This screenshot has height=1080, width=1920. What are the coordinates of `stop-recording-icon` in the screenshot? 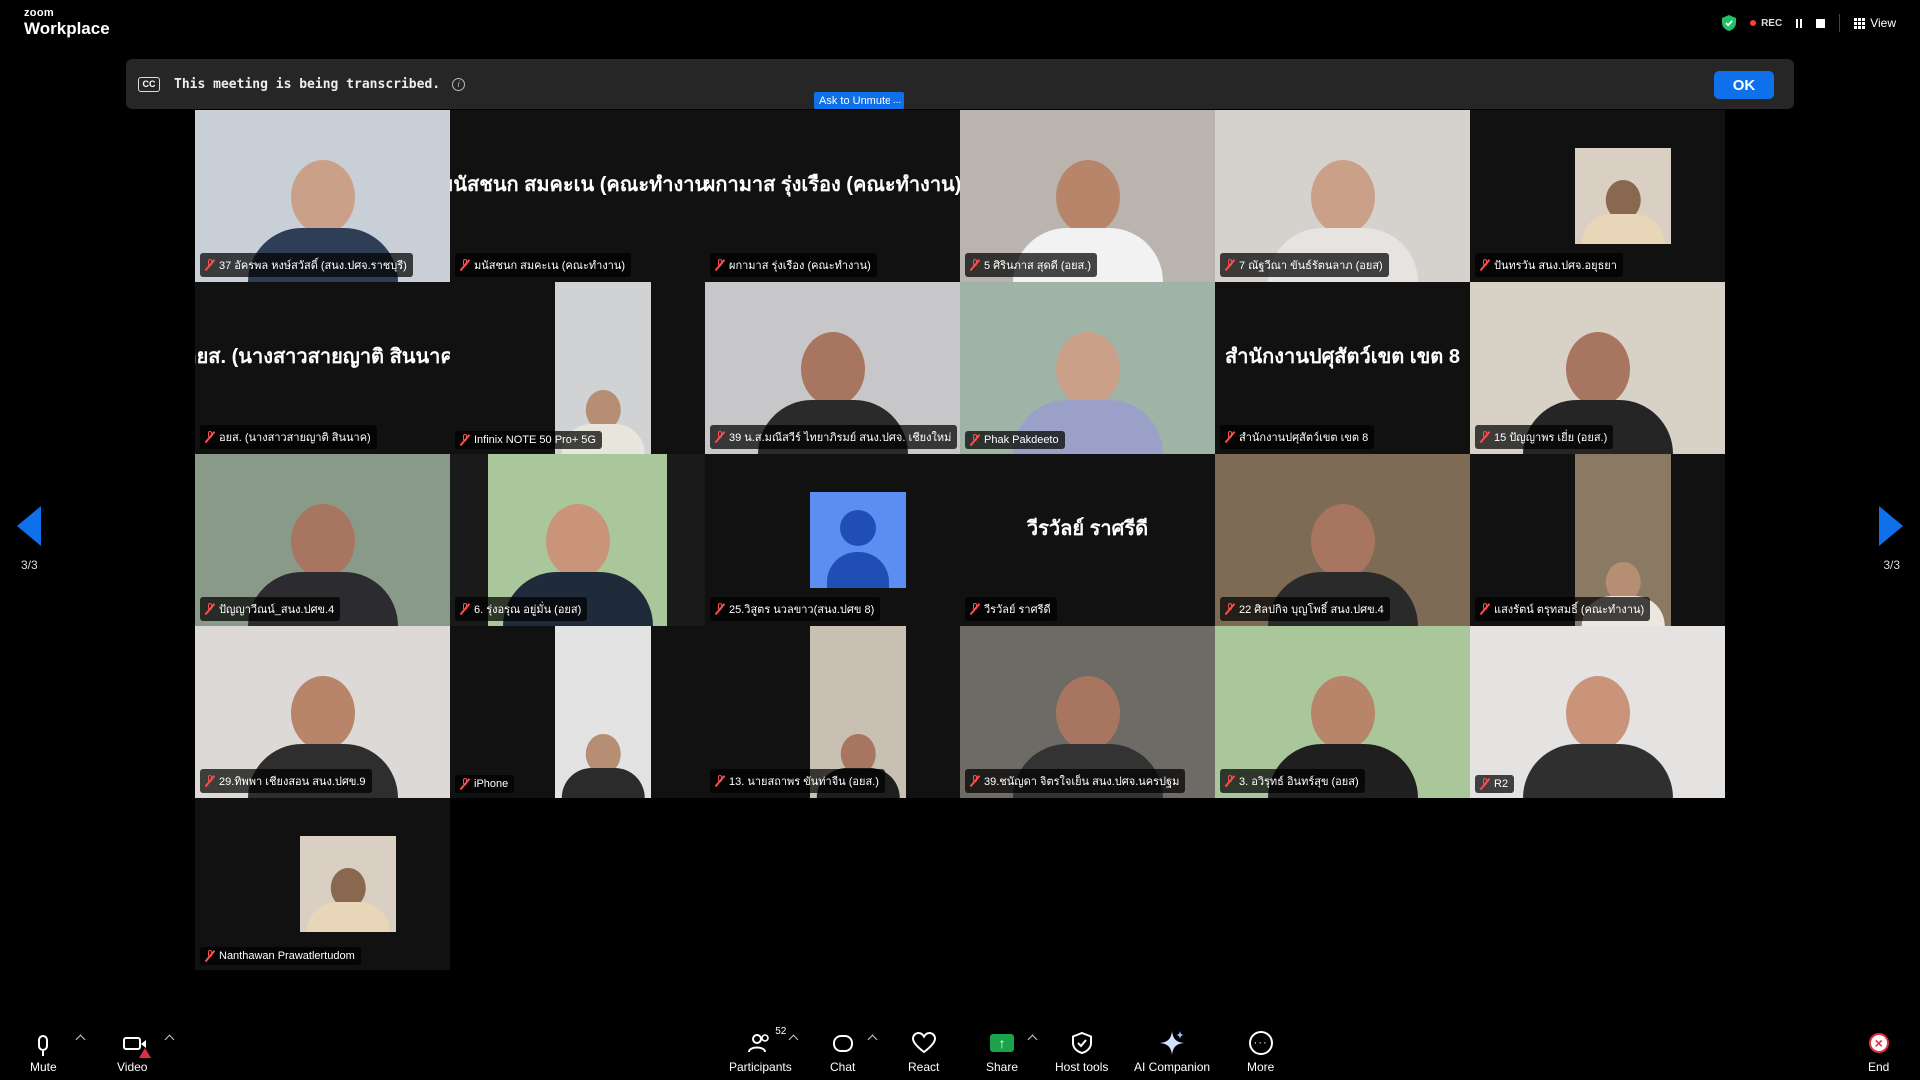 It's located at (1821, 23).